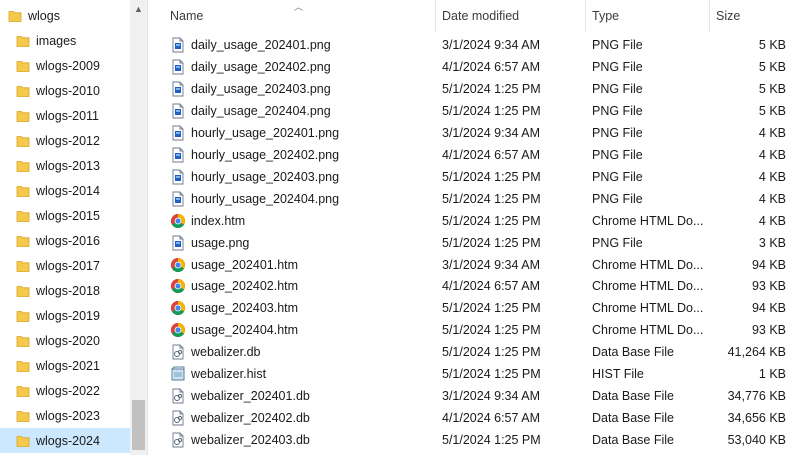 The height and width of the screenshot is (455, 800). What do you see at coordinates (226, 352) in the screenshot?
I see `file-name: webalizer.db` at bounding box center [226, 352].